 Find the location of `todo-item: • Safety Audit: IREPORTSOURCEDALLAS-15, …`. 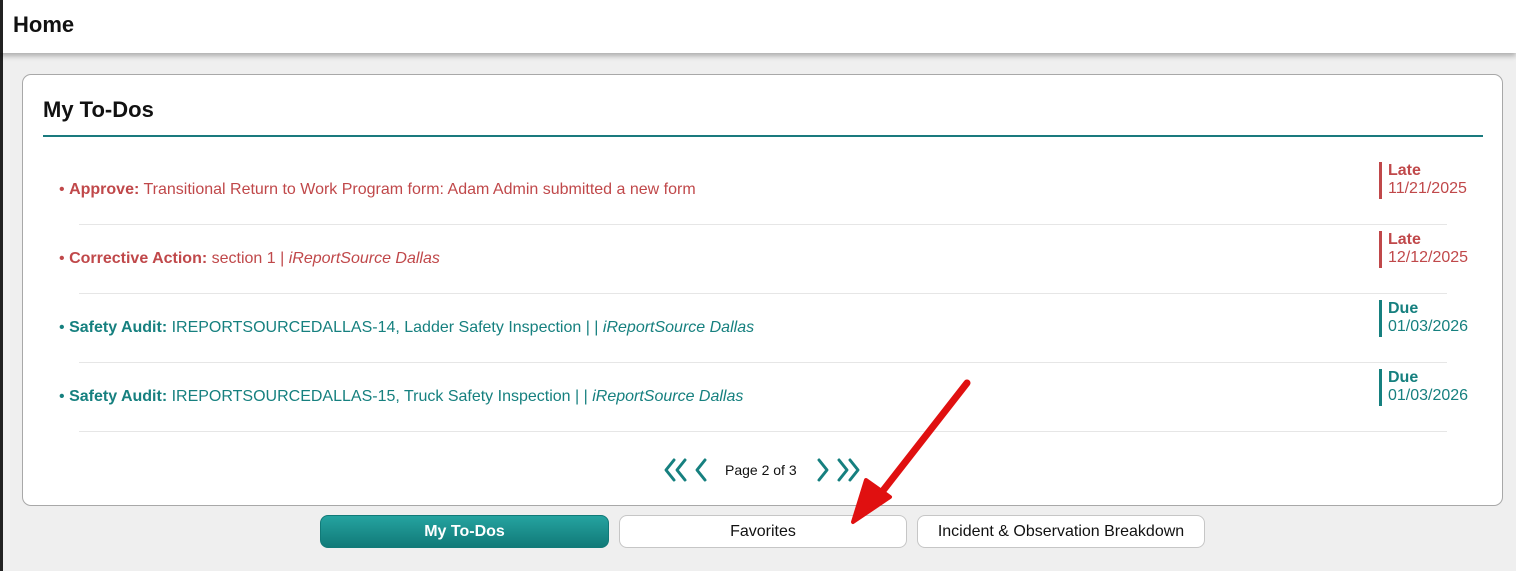

todo-item: • Safety Audit: IREPORTSOURCEDALLAS-15, … is located at coordinates (764, 397).